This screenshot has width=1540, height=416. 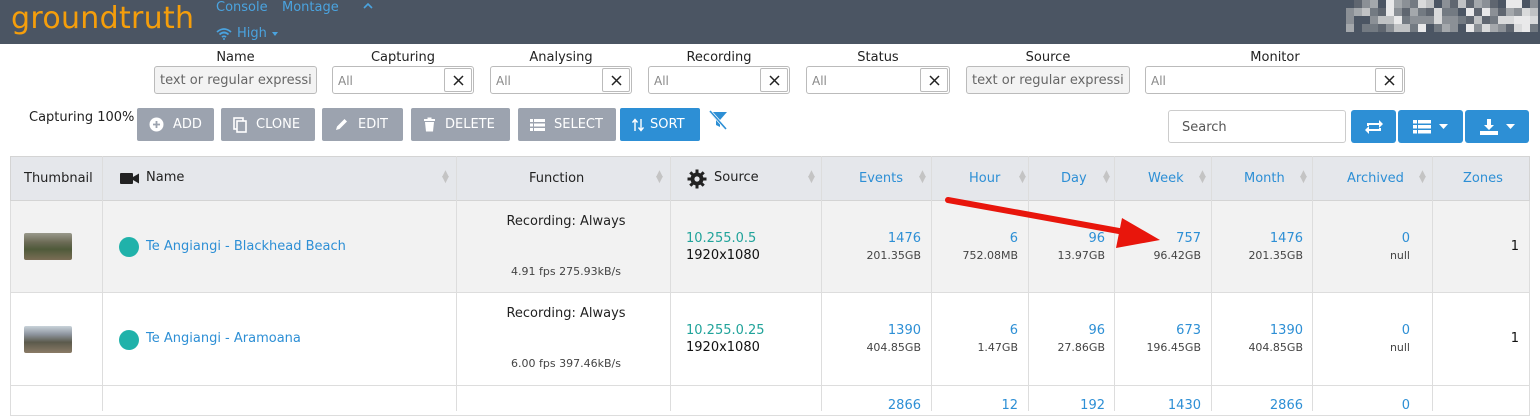 I want to click on filter-source-label: Source, so click(x=1048, y=57).